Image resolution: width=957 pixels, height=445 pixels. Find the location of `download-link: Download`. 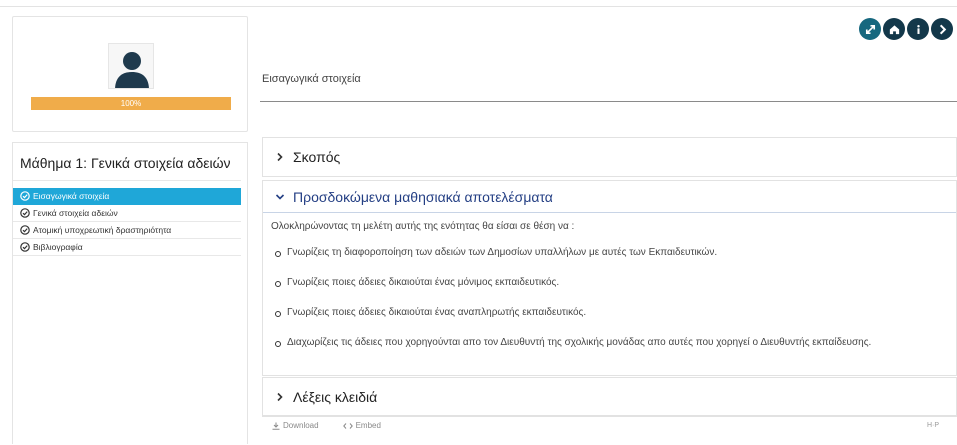

download-link: Download is located at coordinates (301, 425).